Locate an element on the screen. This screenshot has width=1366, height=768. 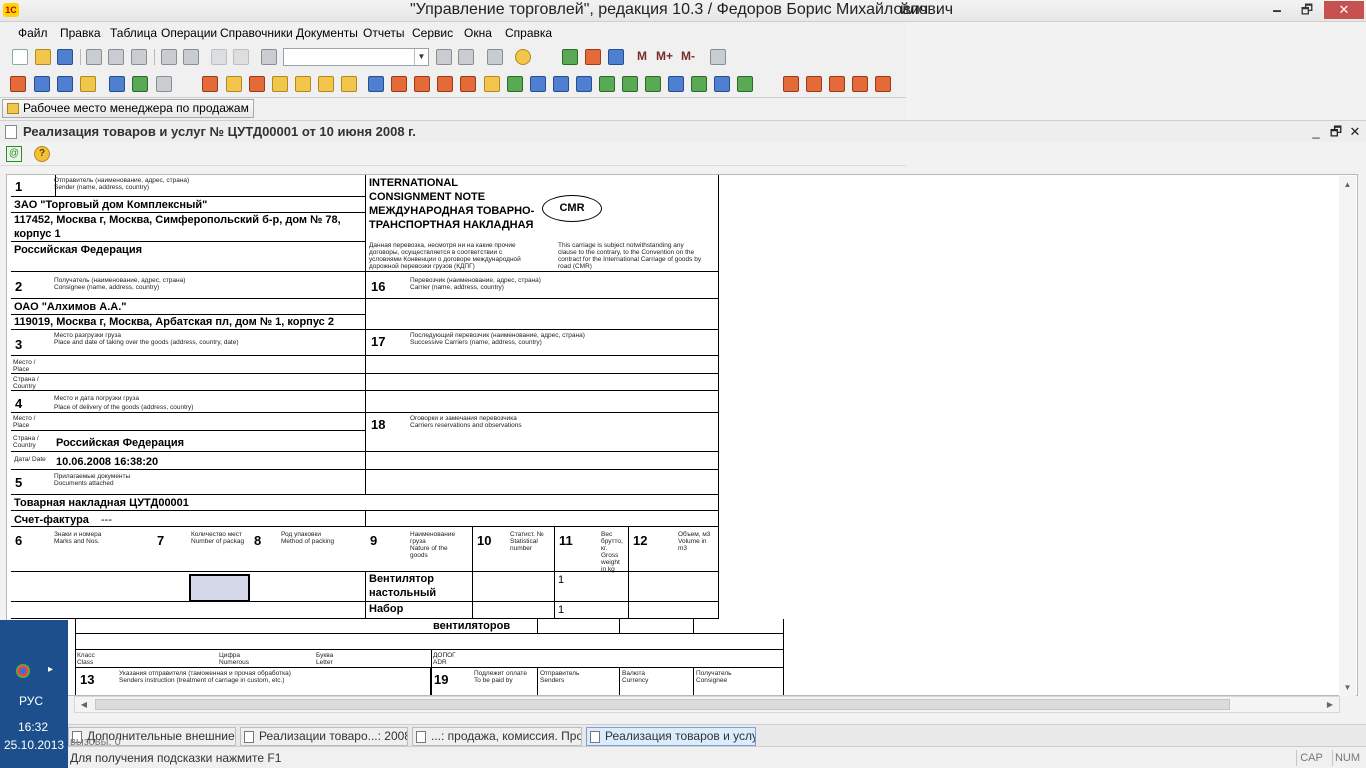
close-button: ✕ is located at coordinates (1344, 10).